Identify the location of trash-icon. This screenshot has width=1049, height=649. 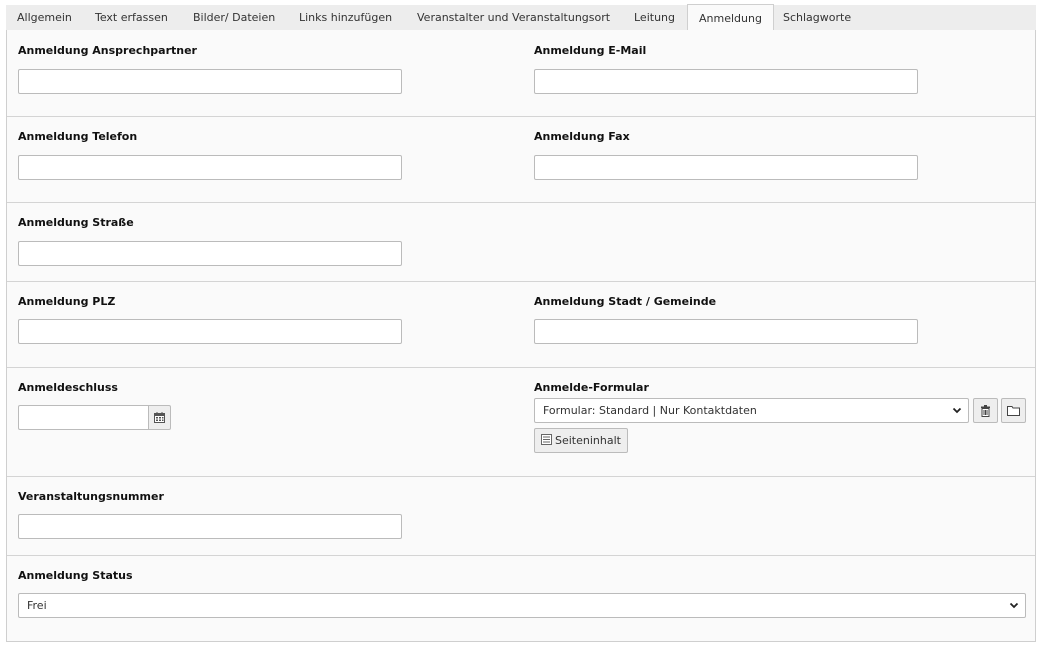
(985, 411).